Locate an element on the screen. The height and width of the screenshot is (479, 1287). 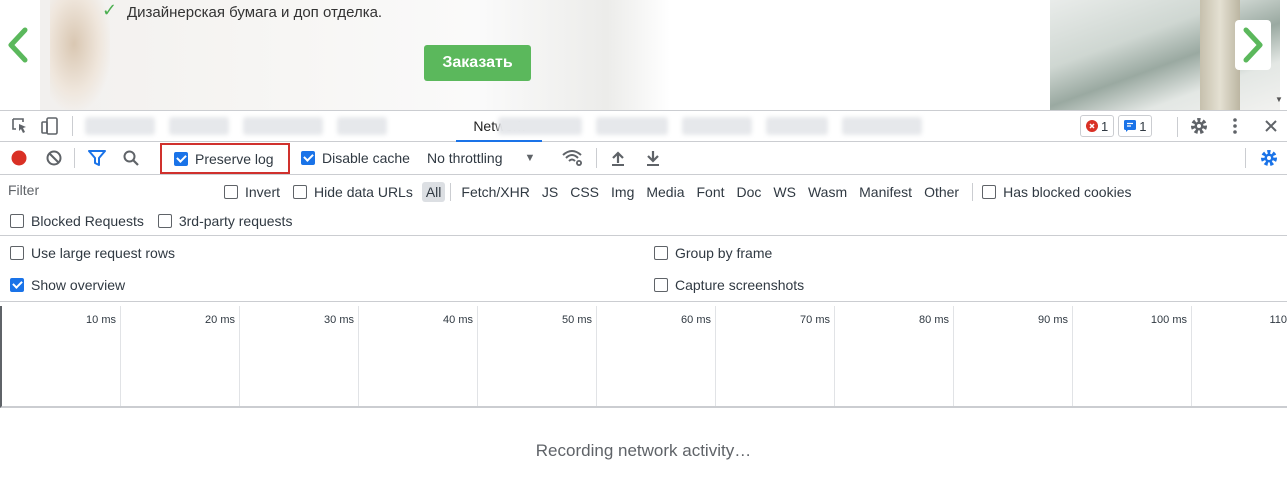
filter-type-all: All is located at coordinates (433, 192).